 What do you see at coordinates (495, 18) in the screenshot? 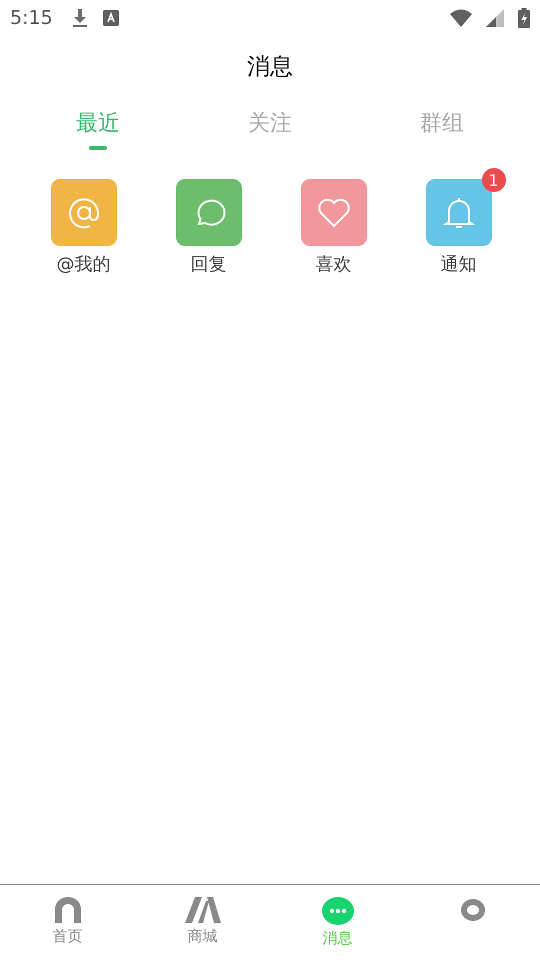
I see `signal-icon` at bounding box center [495, 18].